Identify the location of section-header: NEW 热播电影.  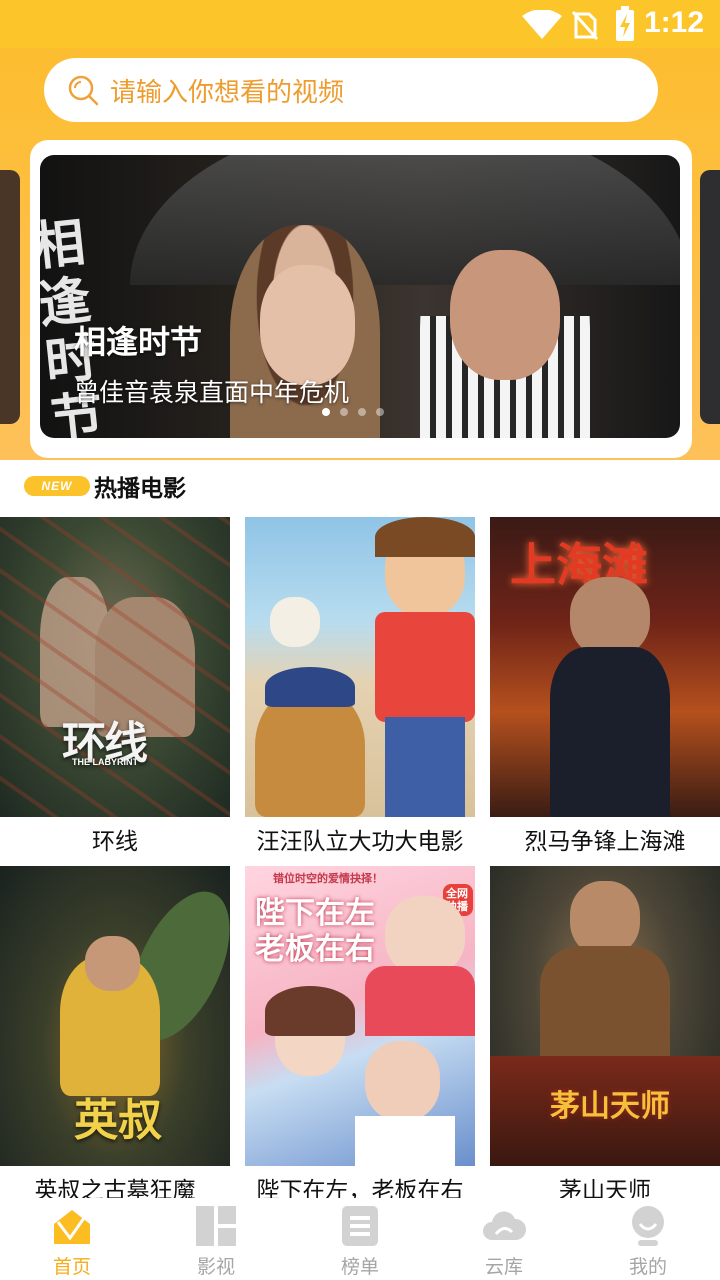
(105, 486).